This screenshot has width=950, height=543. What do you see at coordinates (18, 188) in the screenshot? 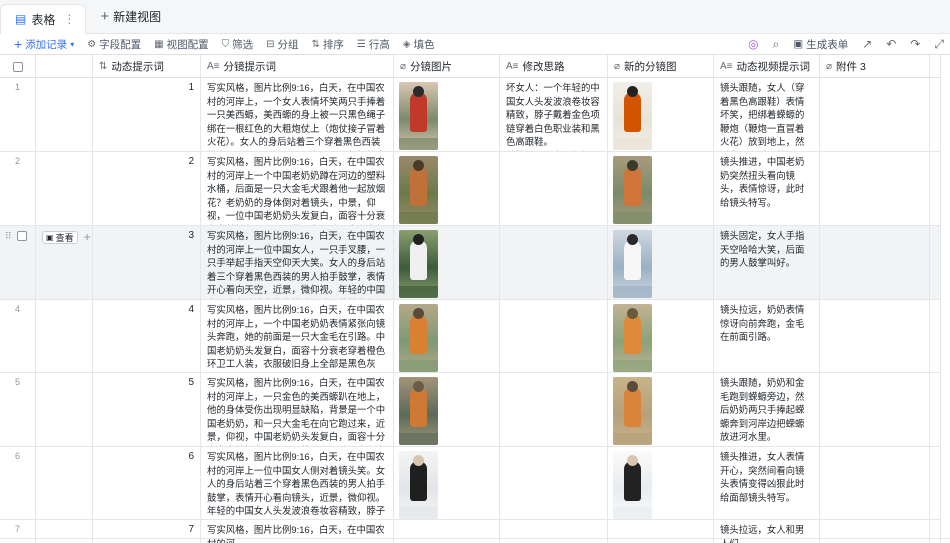
I see `row-index-cell: 2` at bounding box center [18, 188].